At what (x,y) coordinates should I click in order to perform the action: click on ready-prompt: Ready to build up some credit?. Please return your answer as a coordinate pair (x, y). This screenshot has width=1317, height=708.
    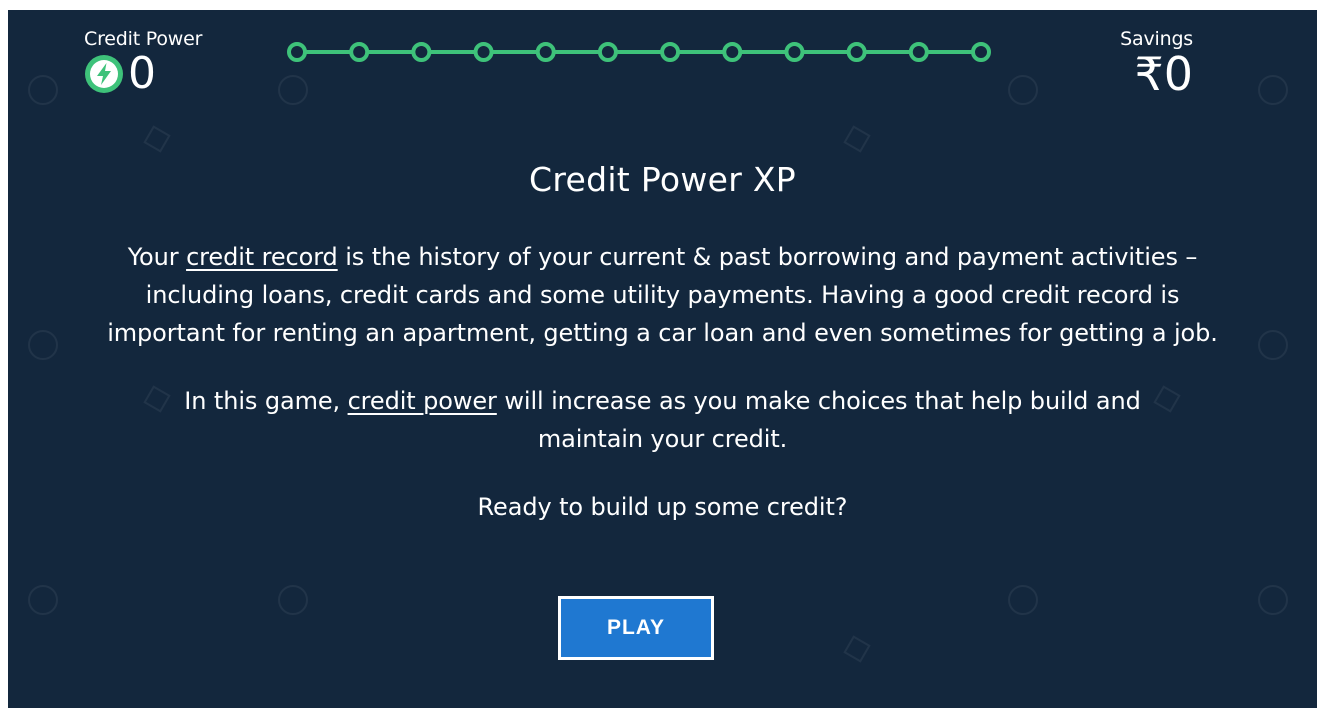
    Looking at the image, I should click on (662, 507).